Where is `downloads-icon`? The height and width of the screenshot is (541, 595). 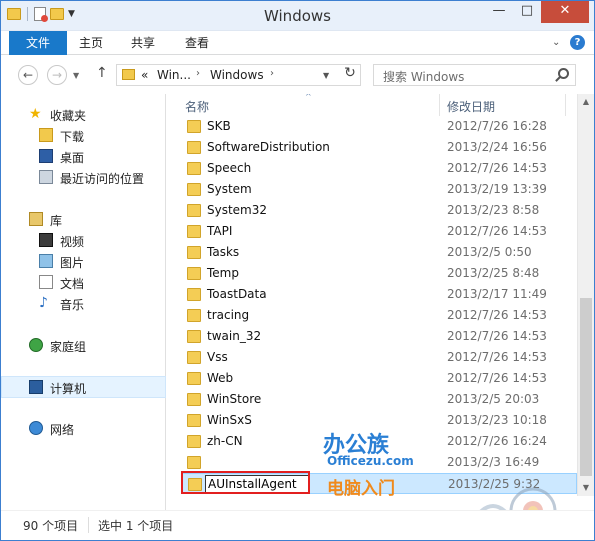 downloads-icon is located at coordinates (46, 135).